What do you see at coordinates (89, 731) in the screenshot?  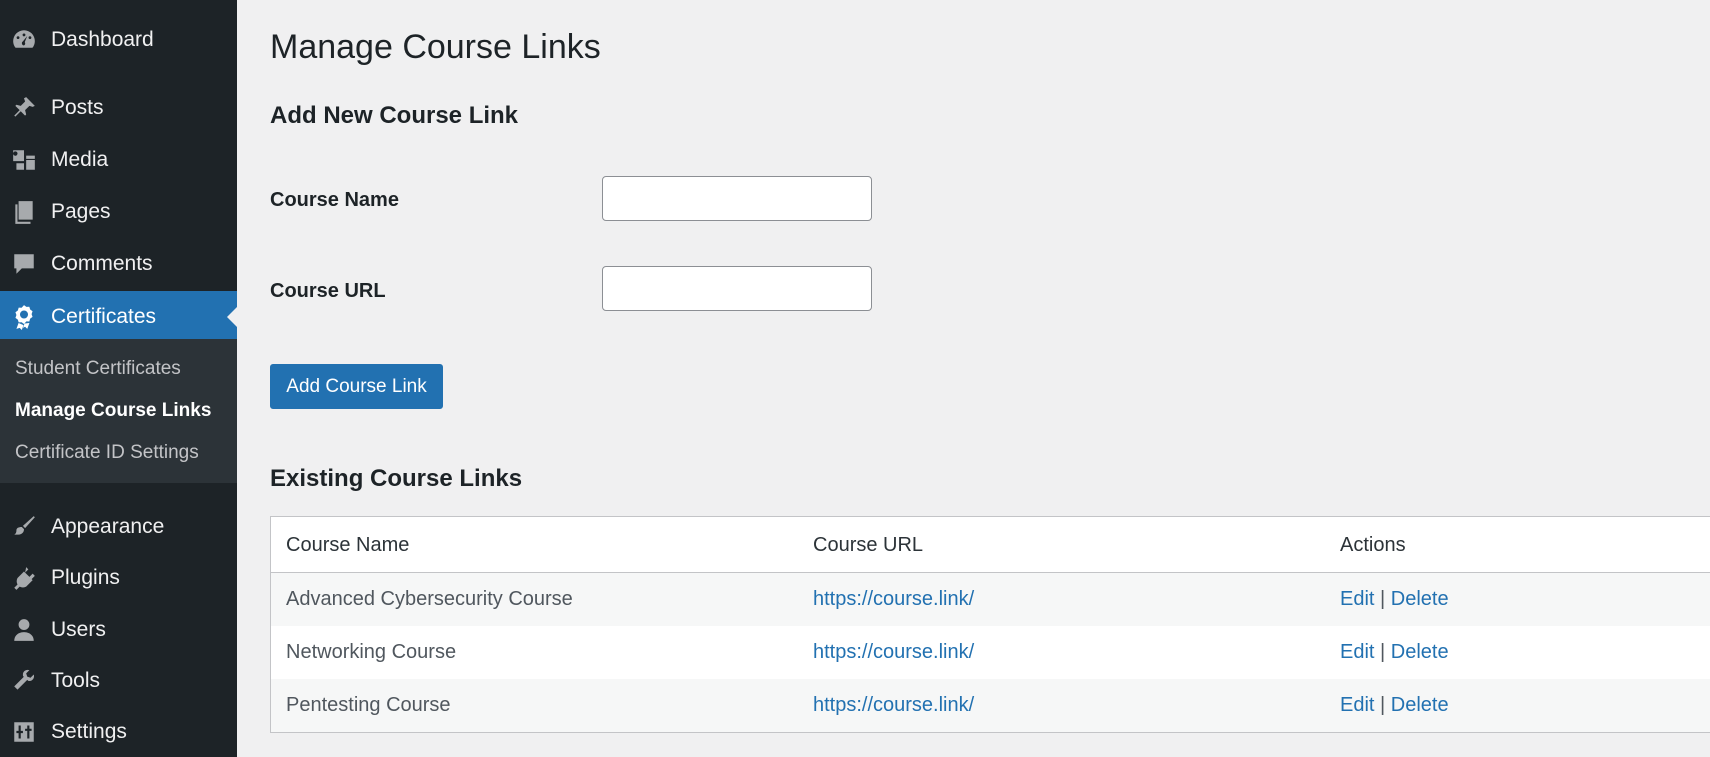 I see `menu-item-label: Settings` at bounding box center [89, 731].